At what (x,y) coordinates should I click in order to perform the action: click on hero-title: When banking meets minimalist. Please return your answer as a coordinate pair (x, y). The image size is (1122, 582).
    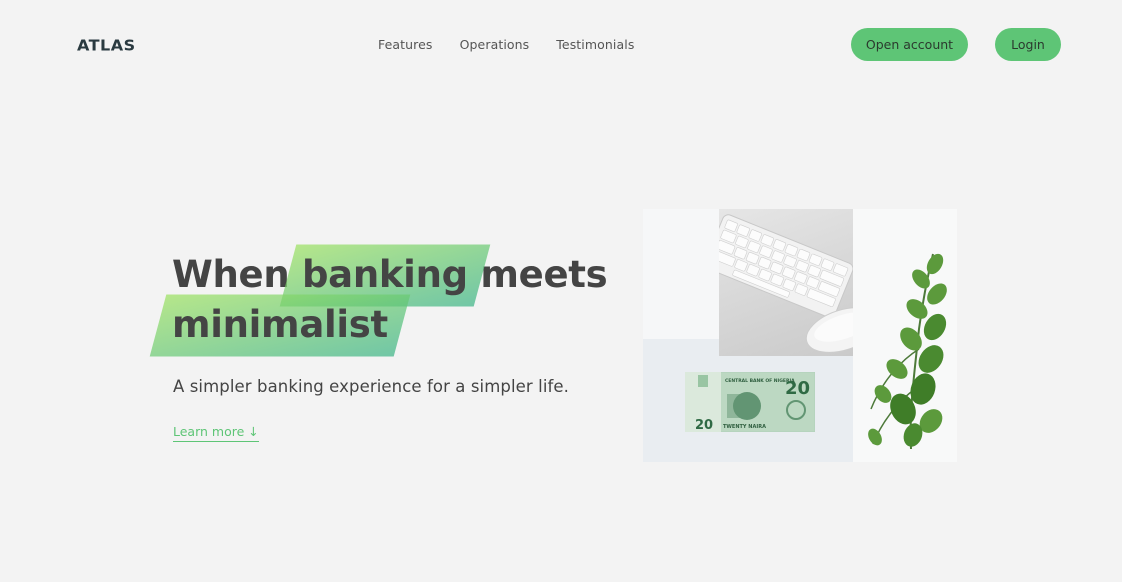
    Looking at the image, I should click on (402, 300).